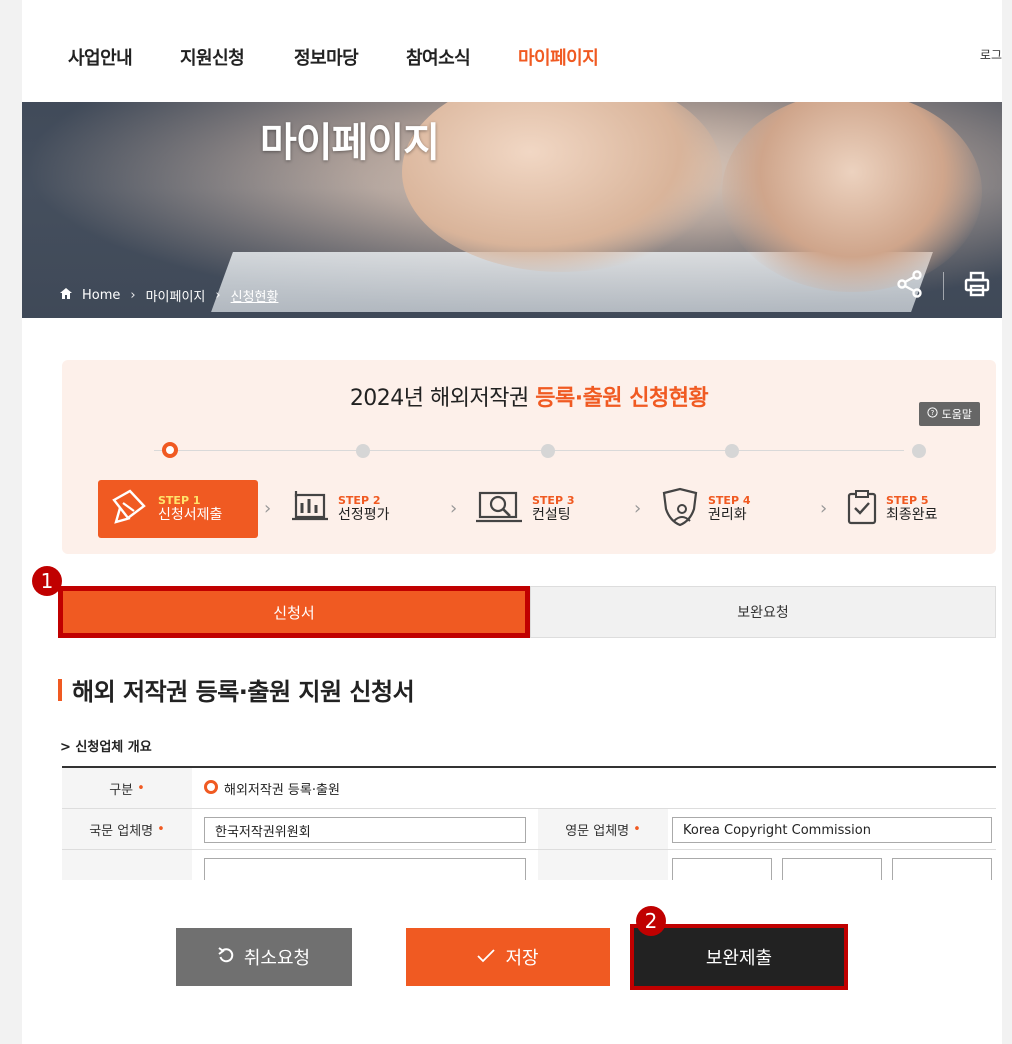 This screenshot has height=1044, width=1012. Describe the element at coordinates (277, 958) in the screenshot. I see `cancel-request-label: 취소요청` at that location.